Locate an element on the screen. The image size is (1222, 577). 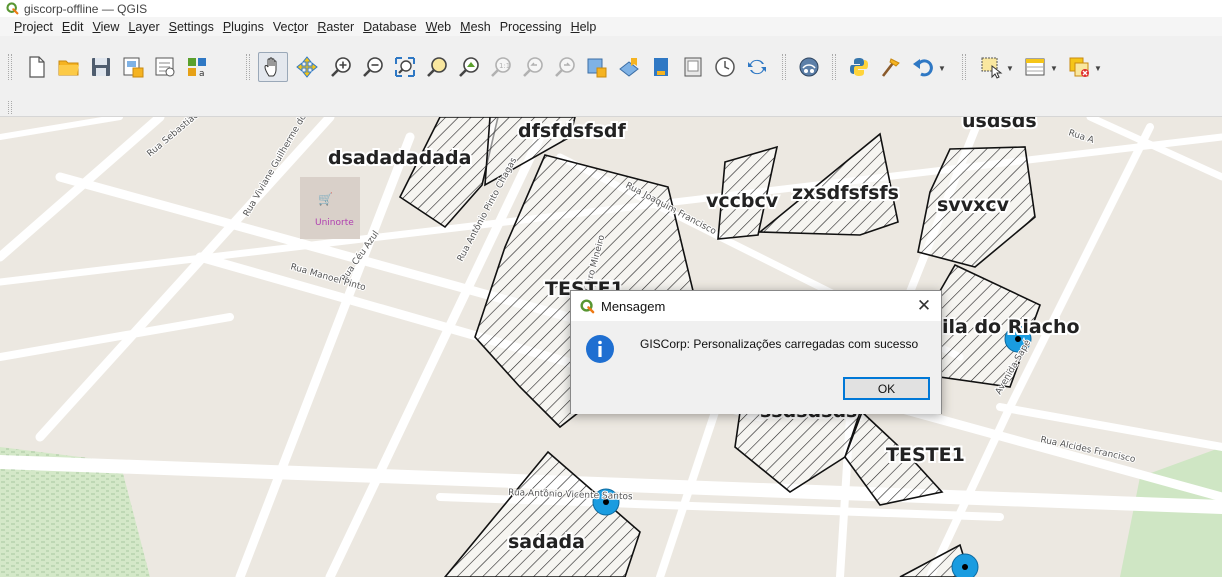
zoom-in-button is located at coordinates (341, 67).